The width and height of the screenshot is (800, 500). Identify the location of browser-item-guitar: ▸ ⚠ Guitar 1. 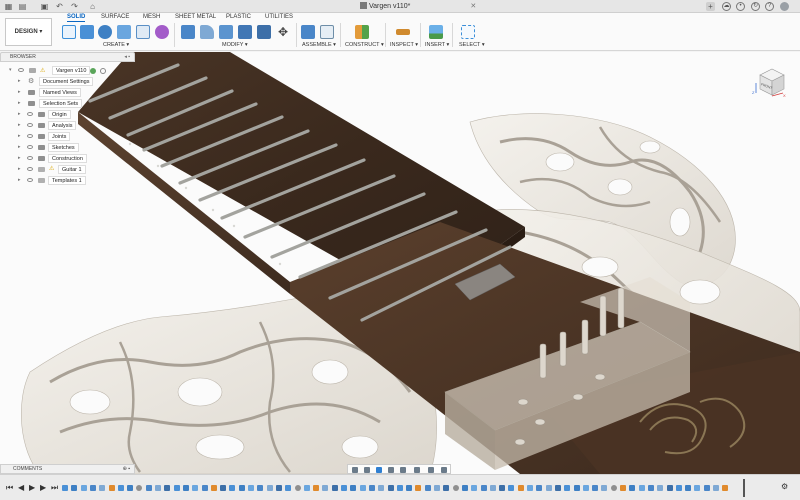
(67, 169).